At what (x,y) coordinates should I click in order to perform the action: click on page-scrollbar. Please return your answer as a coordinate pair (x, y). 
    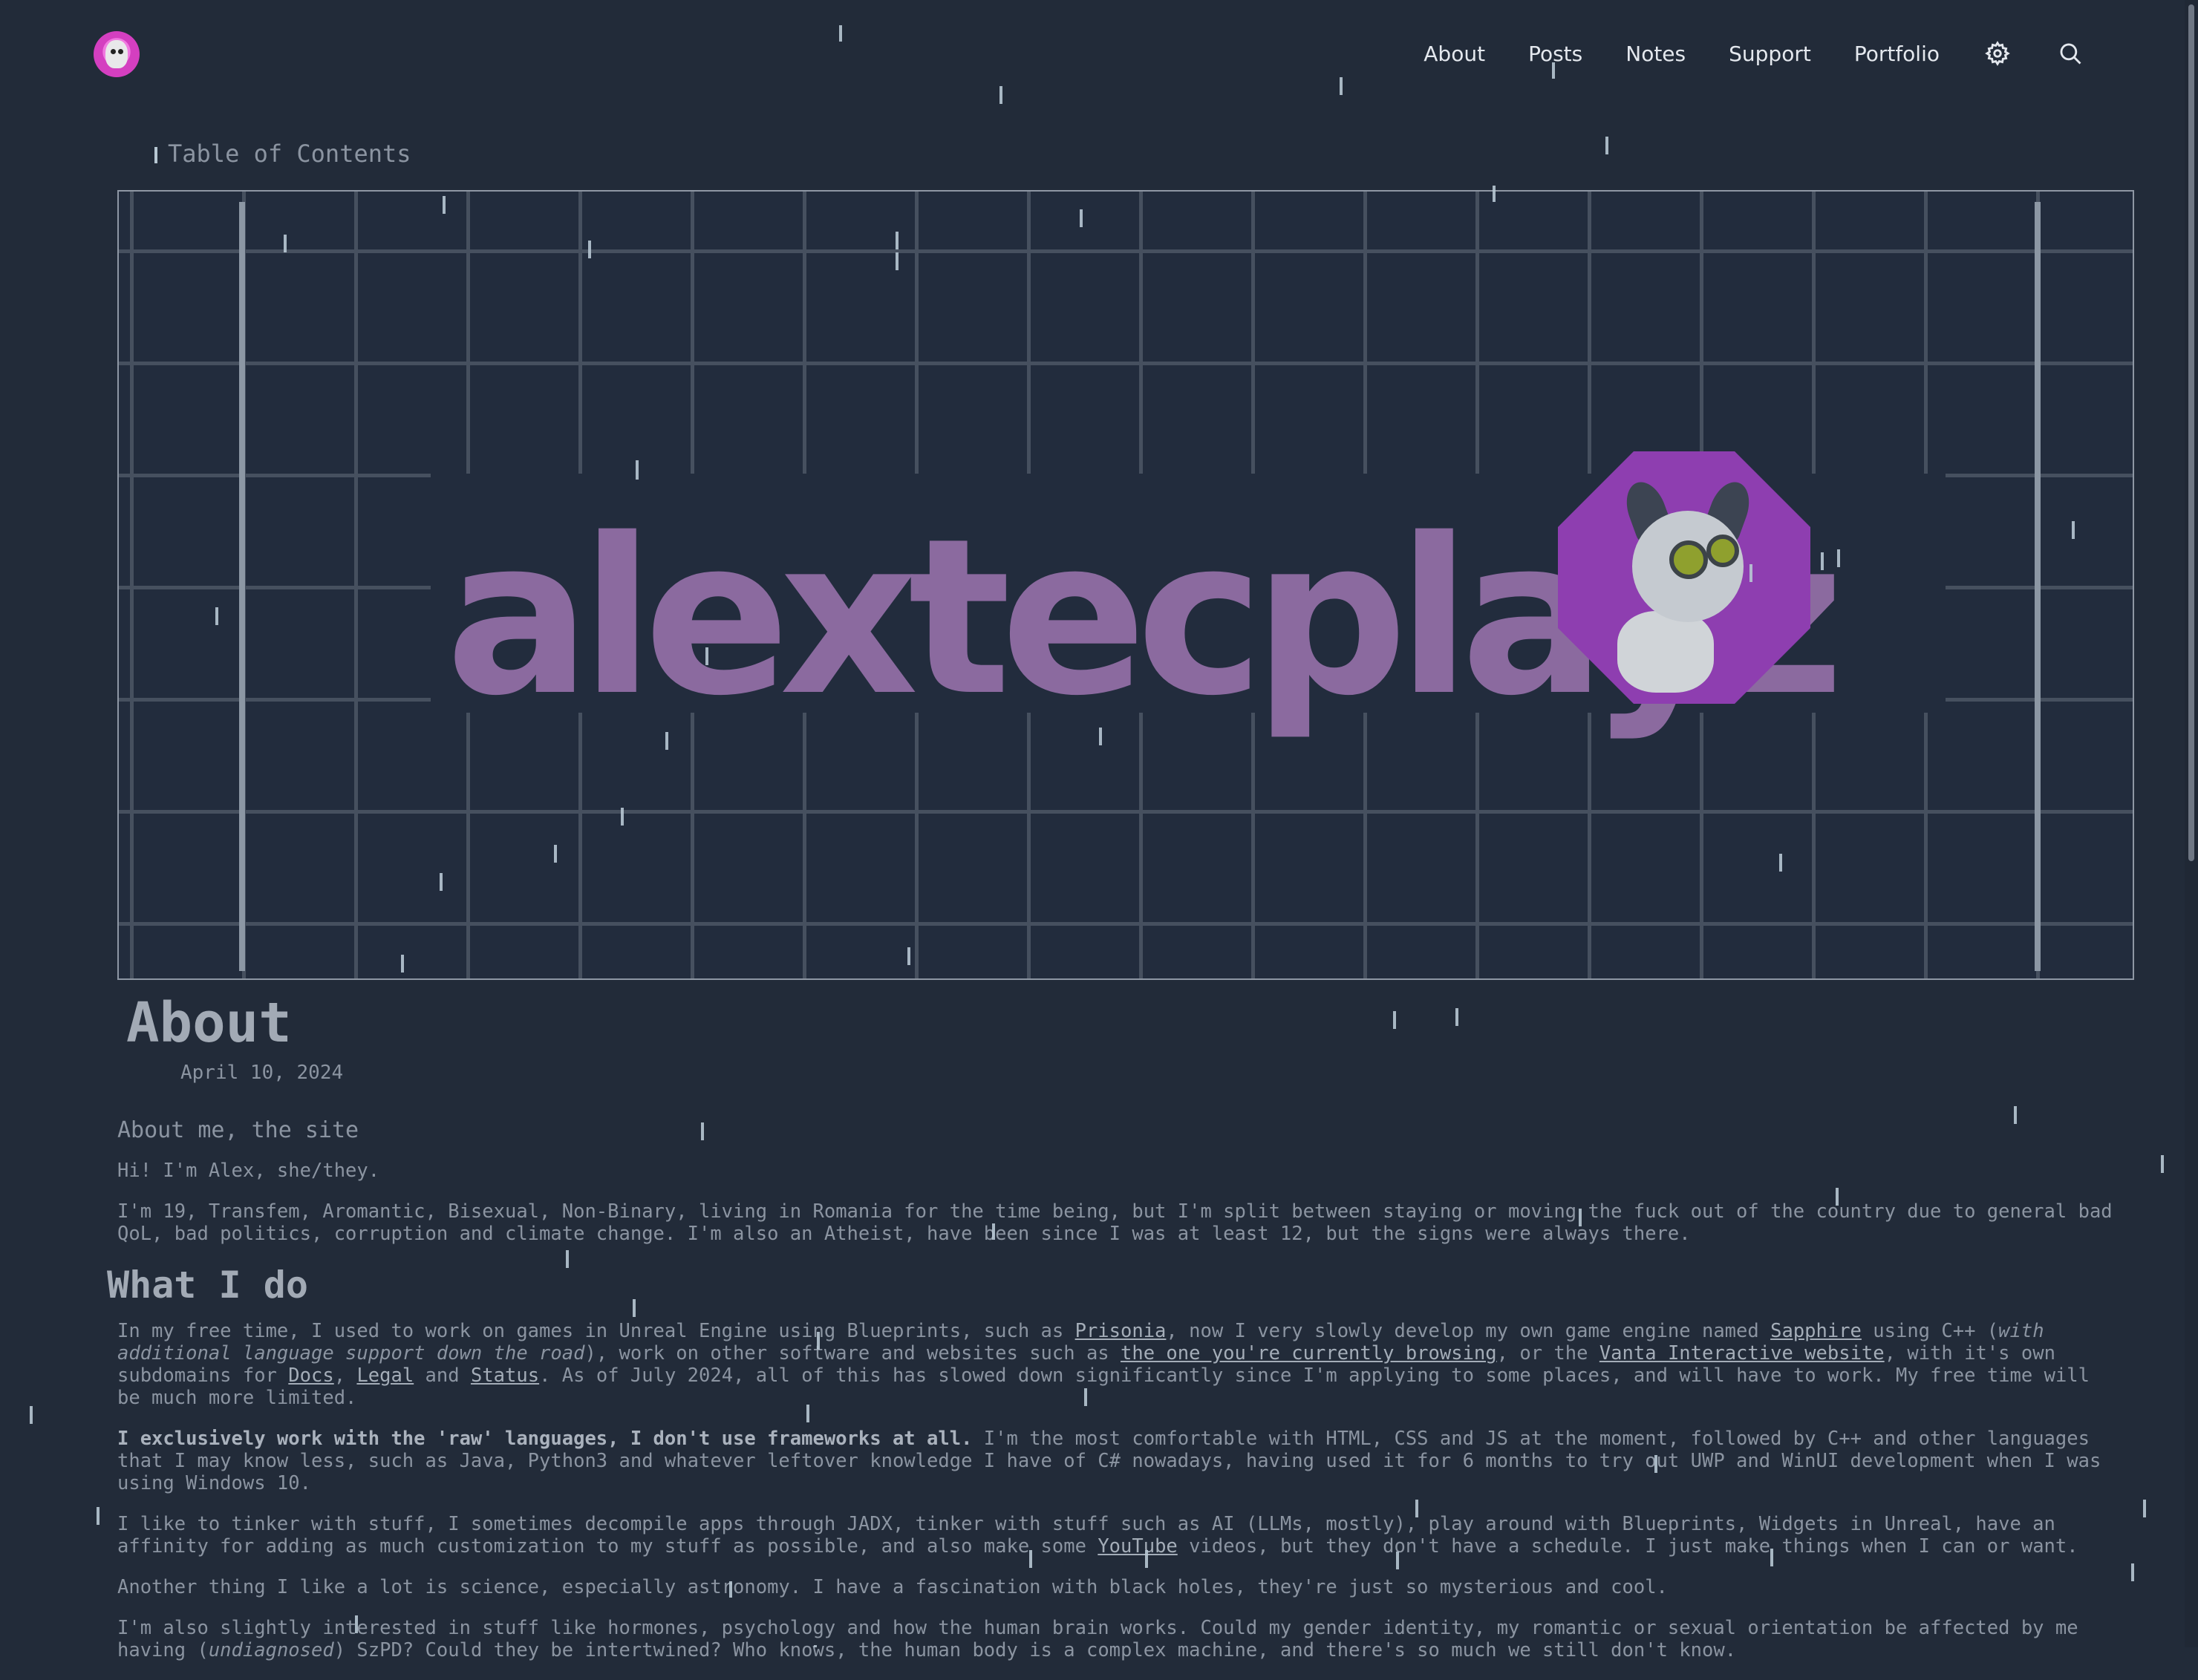
    Looking at the image, I should click on (2191, 824).